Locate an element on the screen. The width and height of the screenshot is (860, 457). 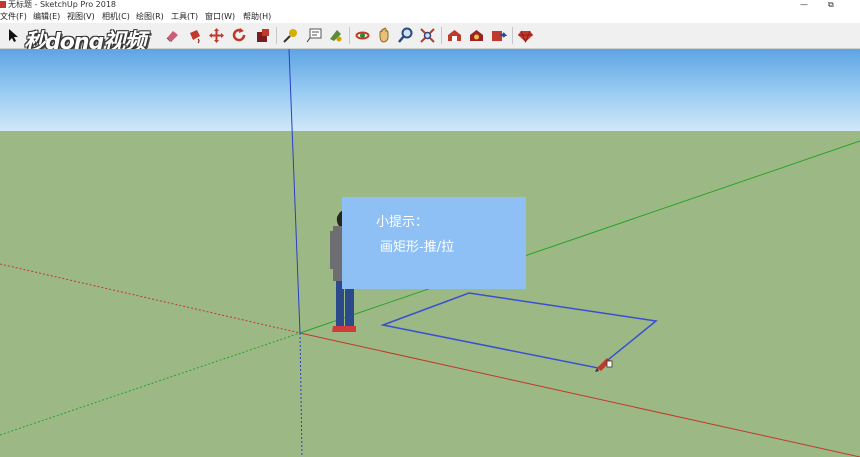
warehouse-tool-button is located at coordinates (454, 35).